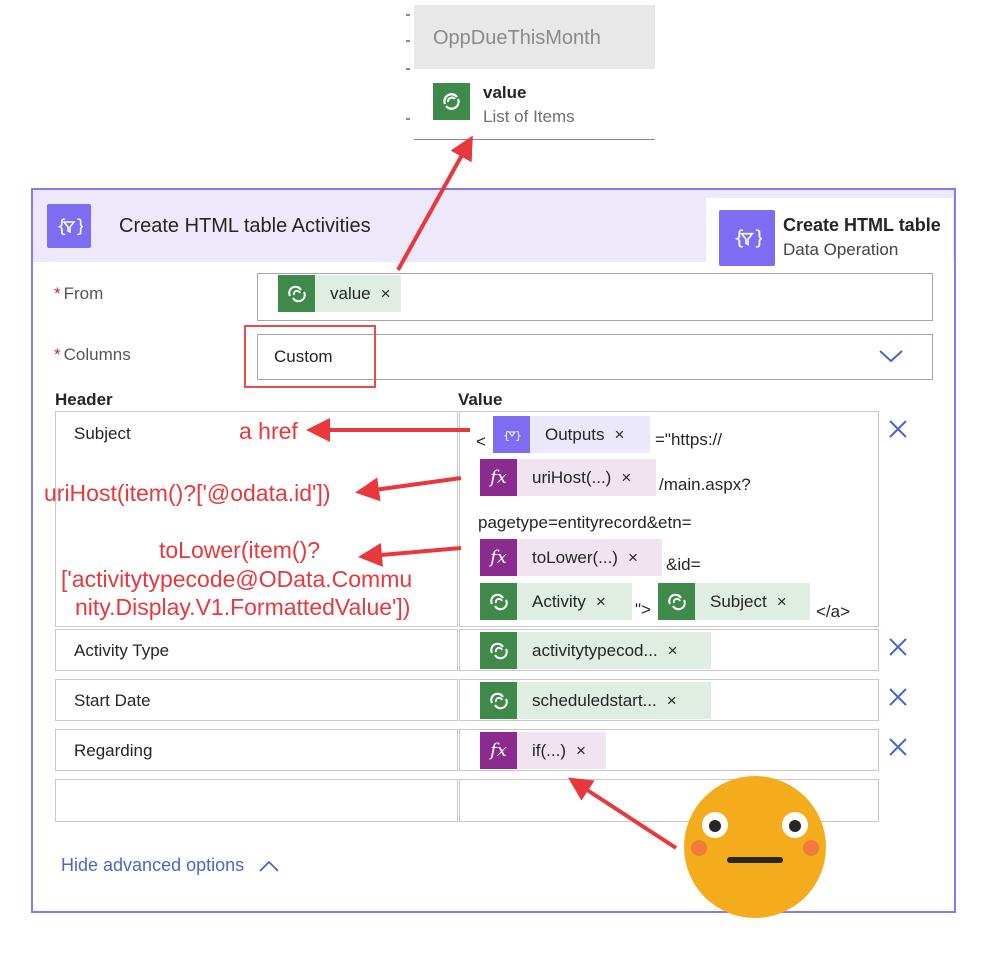  Describe the element at coordinates (595, 700) in the screenshot. I see `scheduledstart-token: scheduledstart... ×` at that location.